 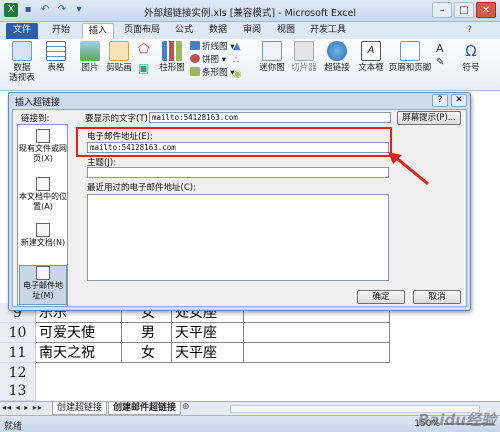 I want to click on column-chart-button: 柱形图, so click(x=172, y=57).